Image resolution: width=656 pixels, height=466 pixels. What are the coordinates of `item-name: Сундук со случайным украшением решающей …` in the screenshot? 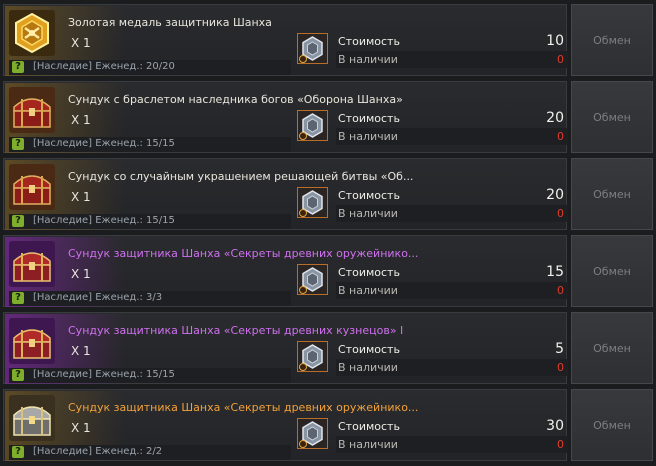 It's located at (241, 176).